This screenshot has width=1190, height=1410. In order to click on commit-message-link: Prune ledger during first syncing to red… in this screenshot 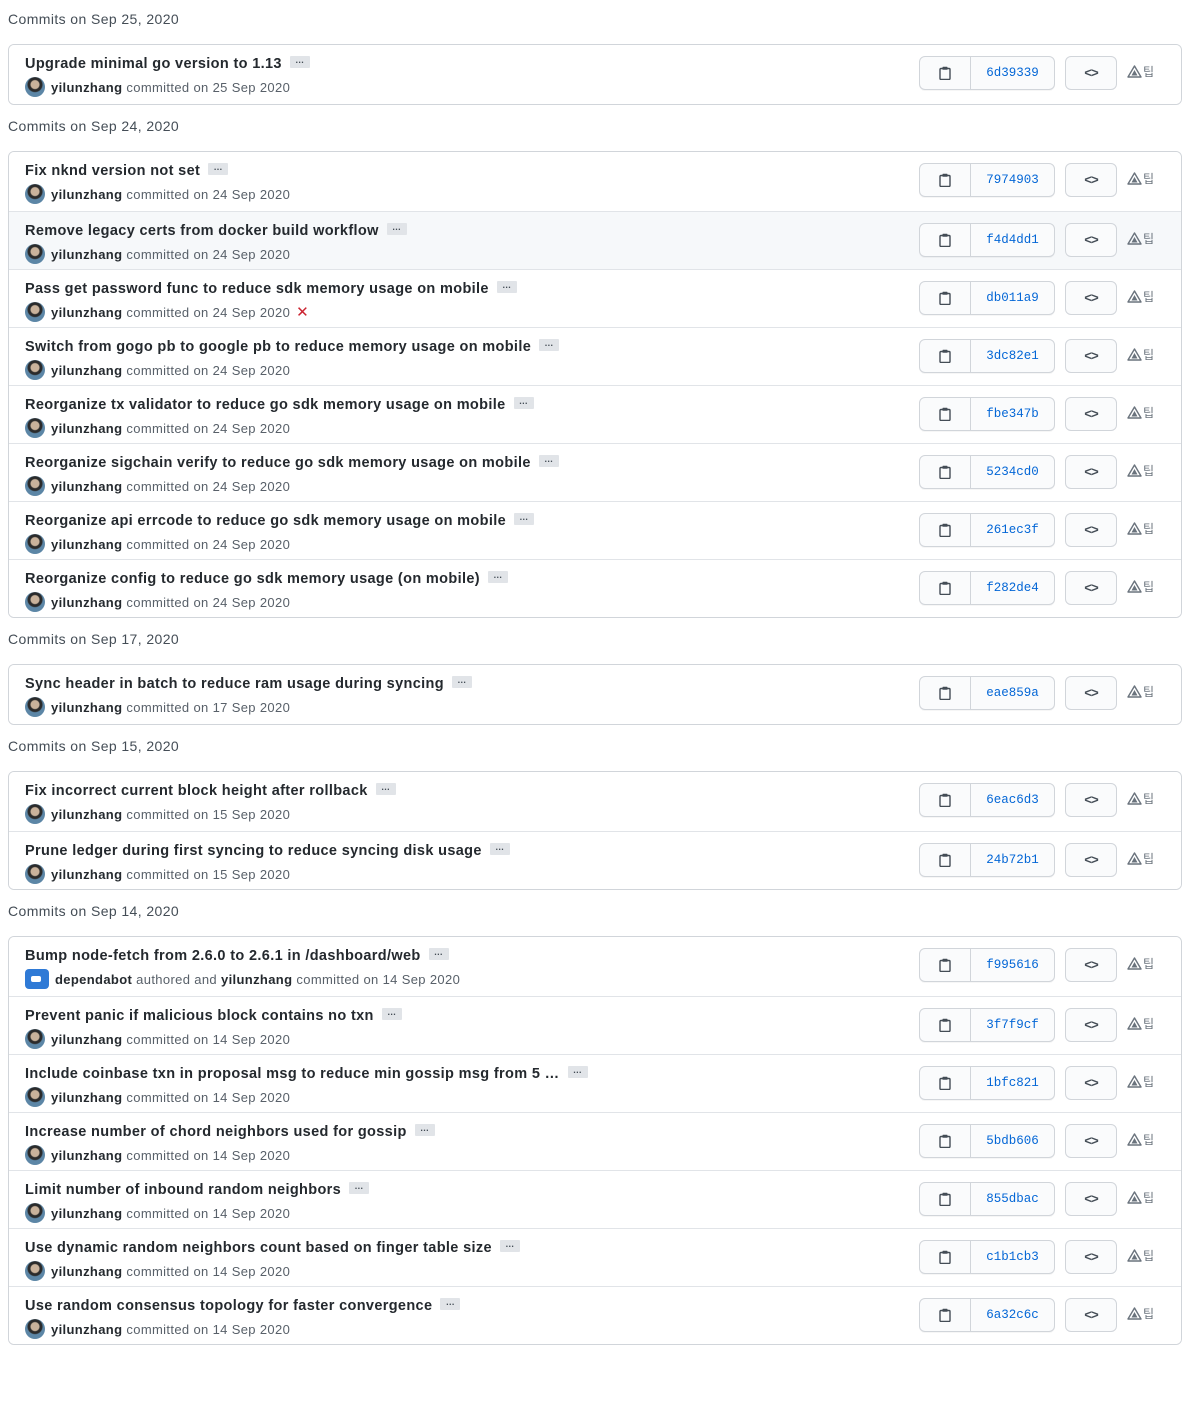, I will do `click(253, 851)`.